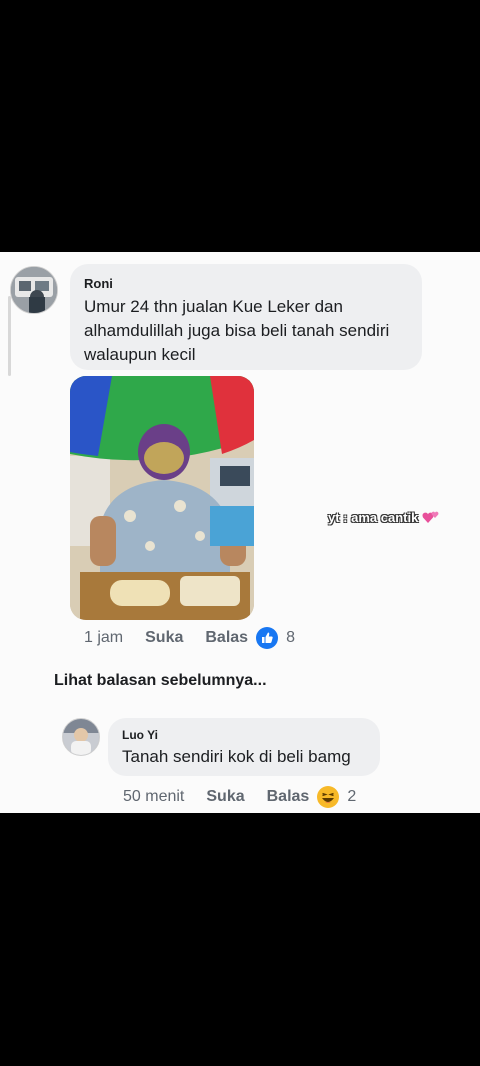  I want to click on like-icon, so click(267, 638).